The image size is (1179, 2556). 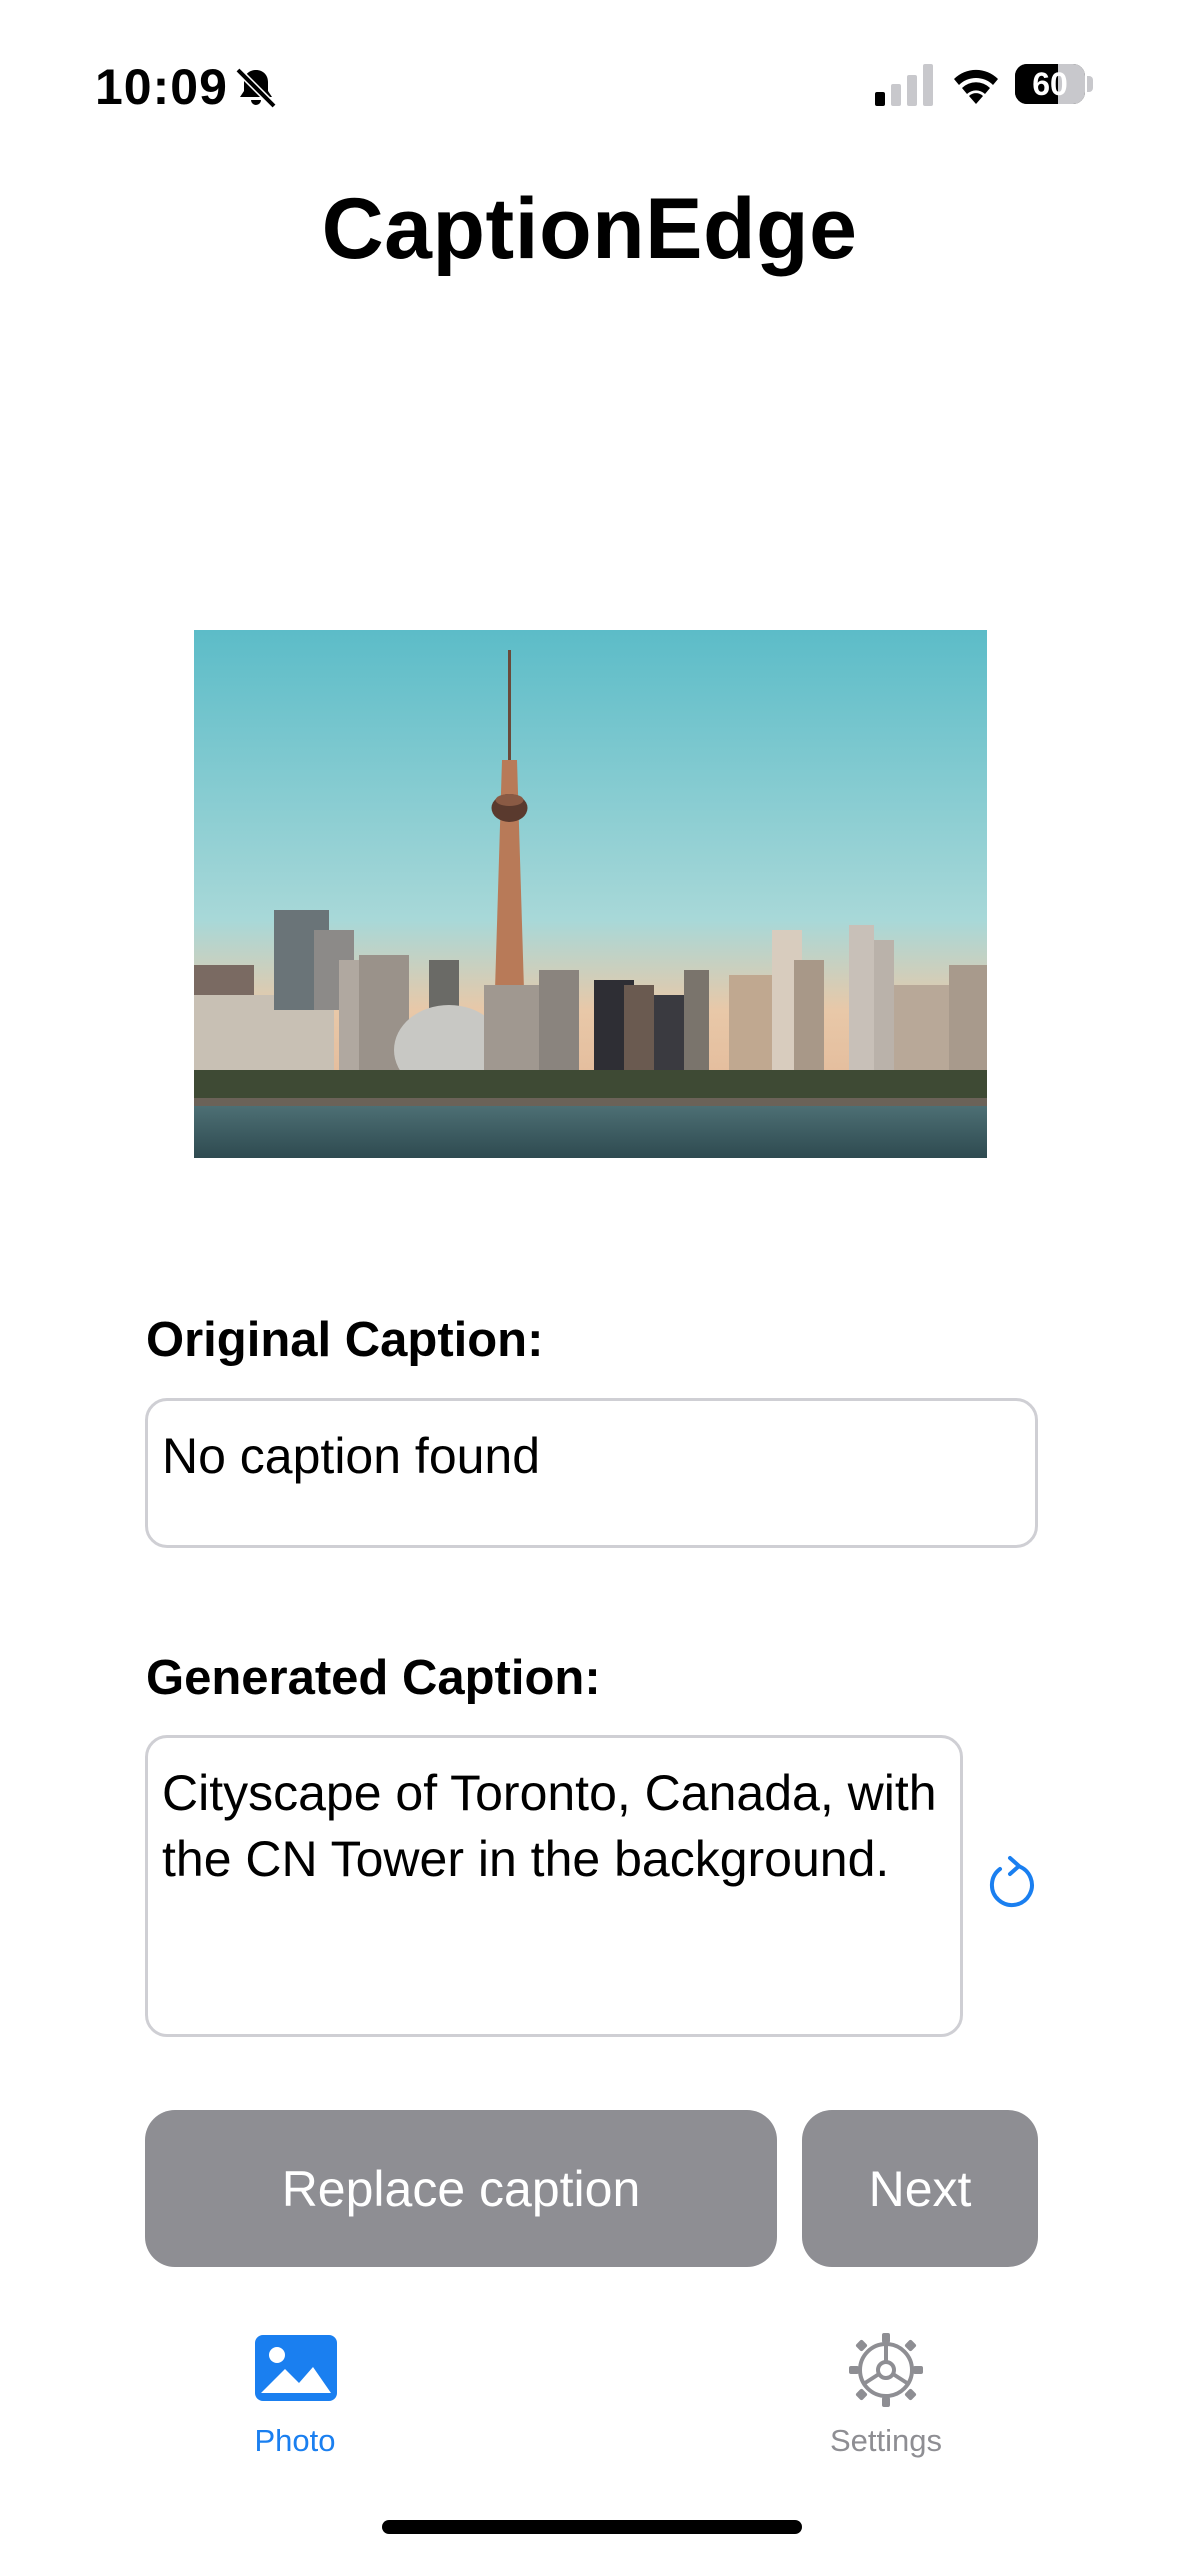 I want to click on wifi-icon, so click(x=976, y=86).